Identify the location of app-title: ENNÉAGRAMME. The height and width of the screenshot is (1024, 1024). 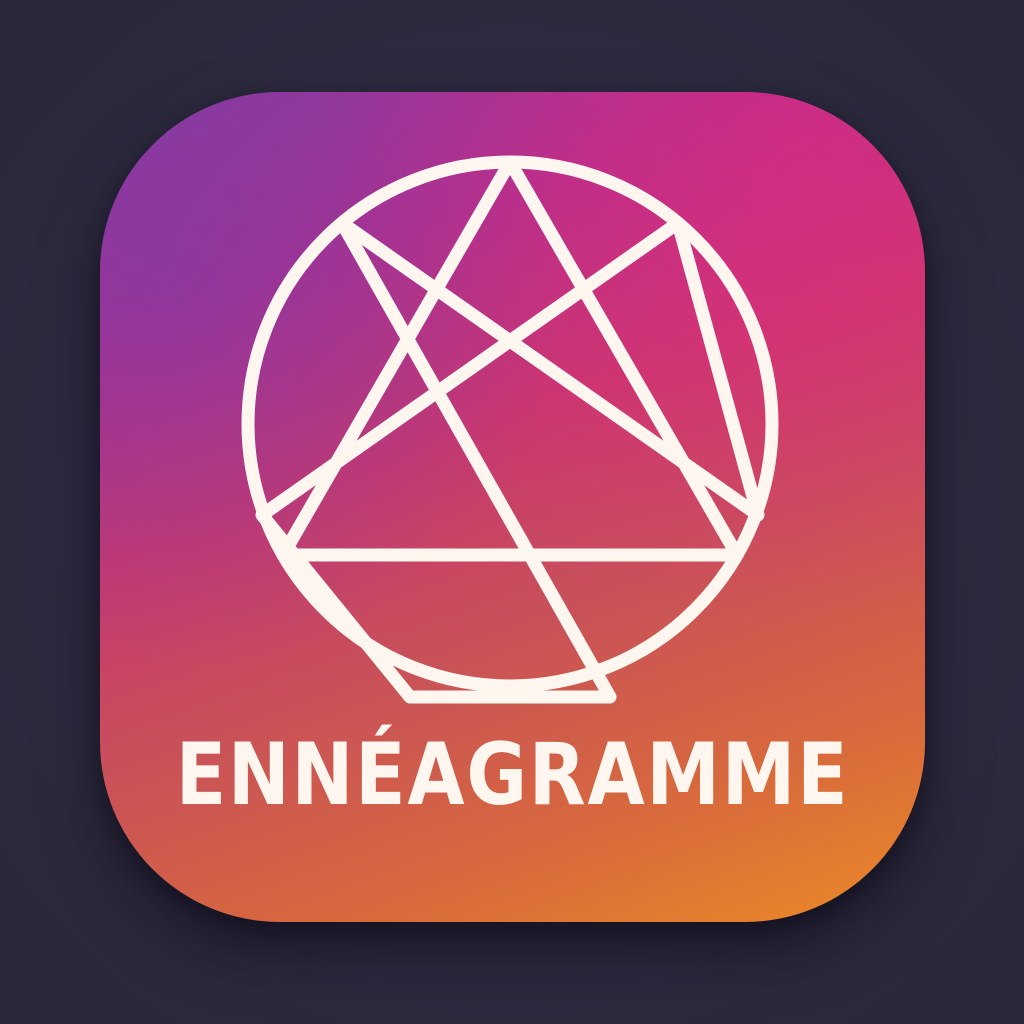
(512, 775).